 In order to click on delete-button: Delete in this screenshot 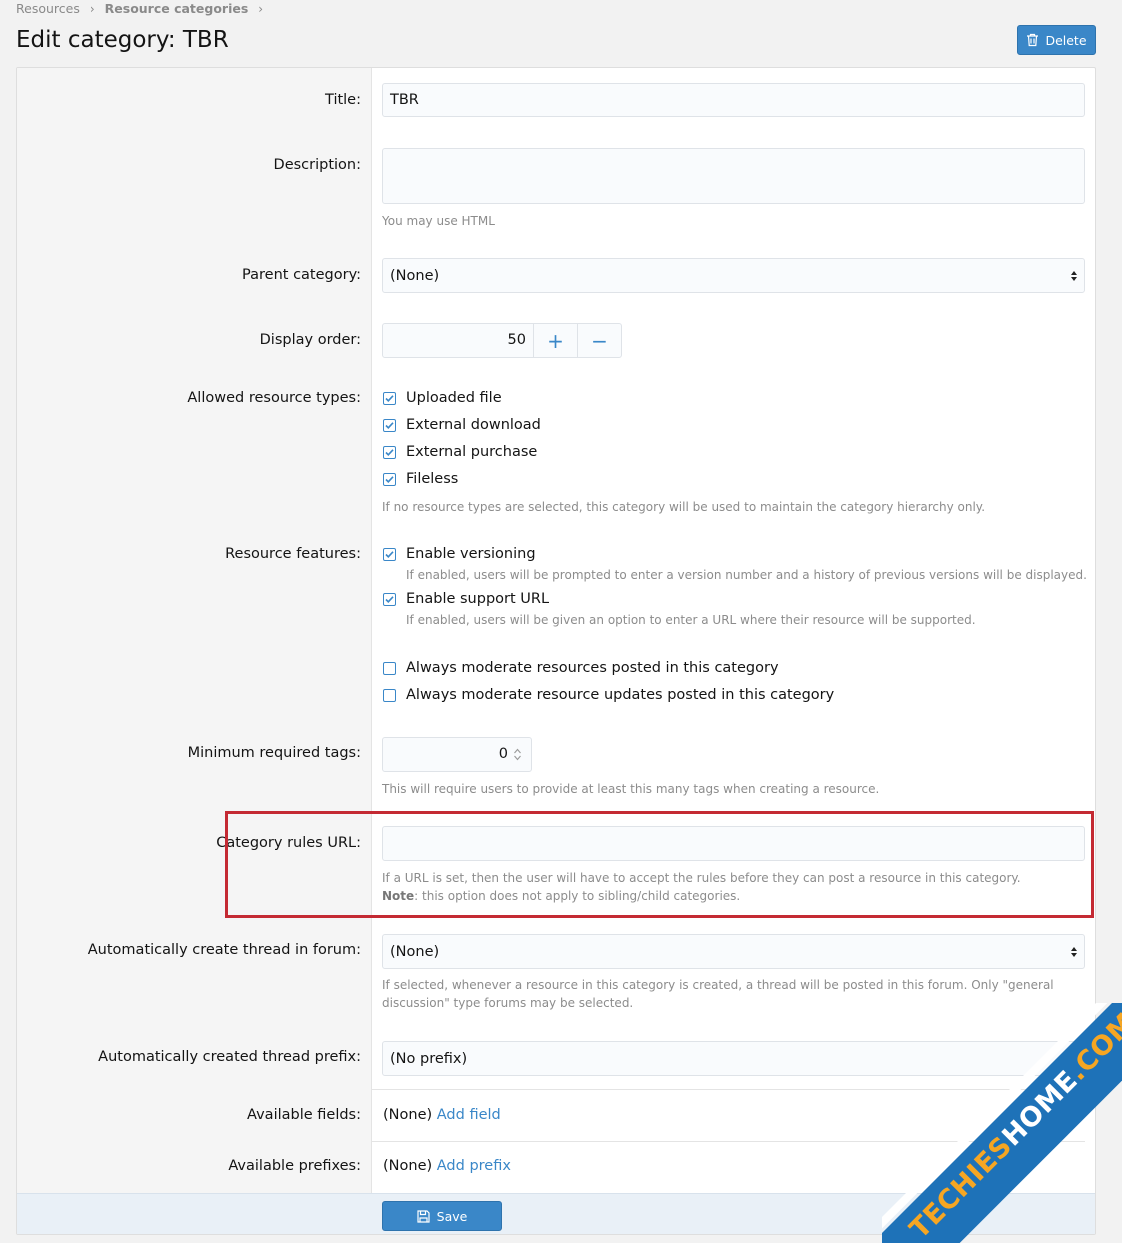, I will do `click(1056, 40)`.